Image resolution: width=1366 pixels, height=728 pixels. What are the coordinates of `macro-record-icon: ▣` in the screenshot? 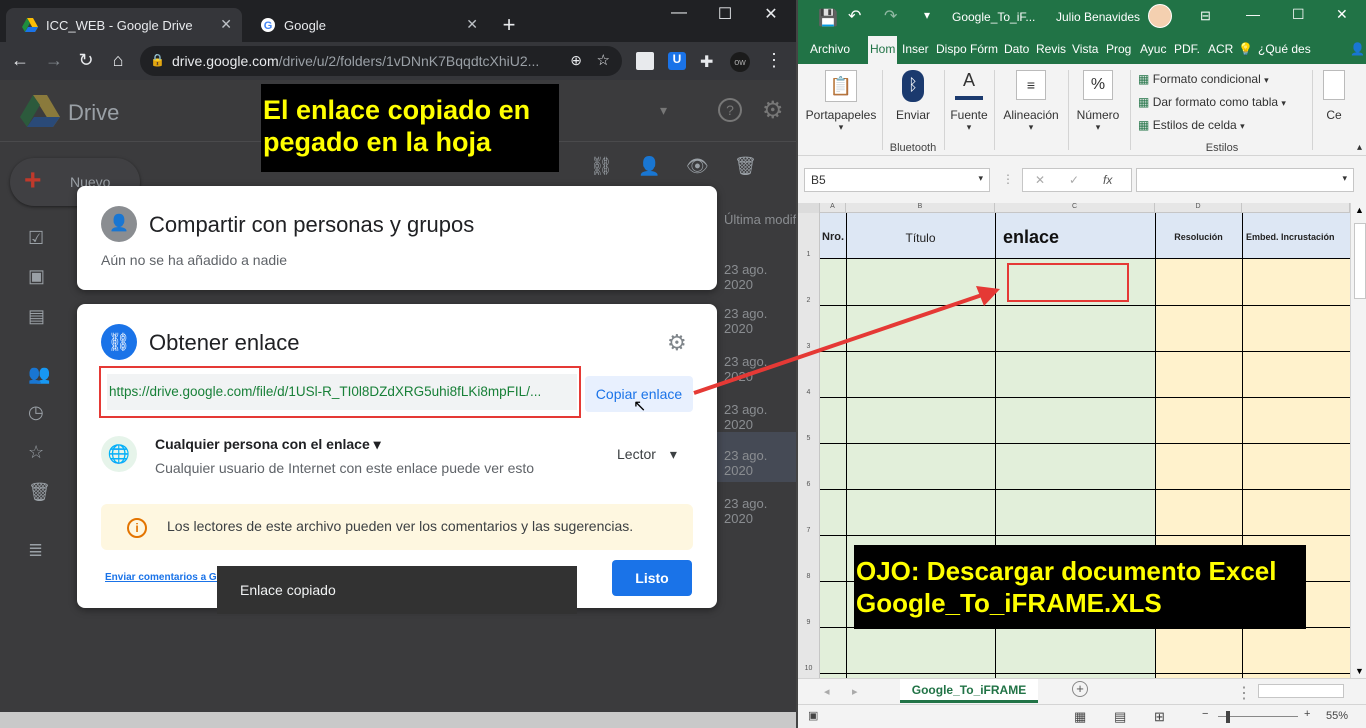 It's located at (813, 715).